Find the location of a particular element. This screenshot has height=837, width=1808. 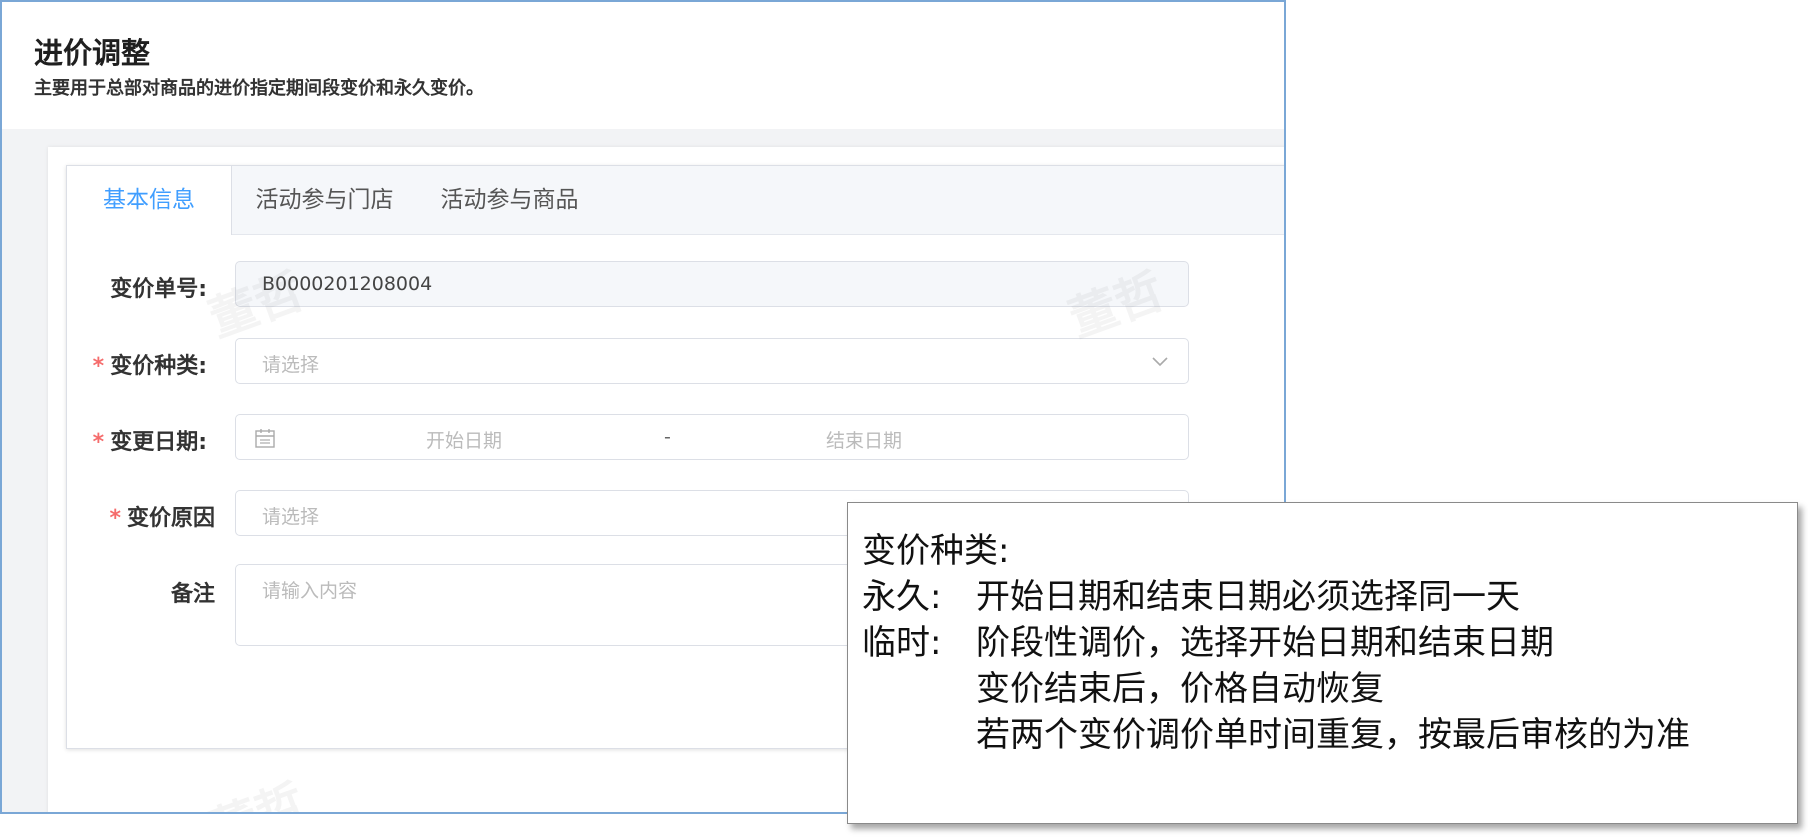

watermark: 董哲 is located at coordinates (256, 787).